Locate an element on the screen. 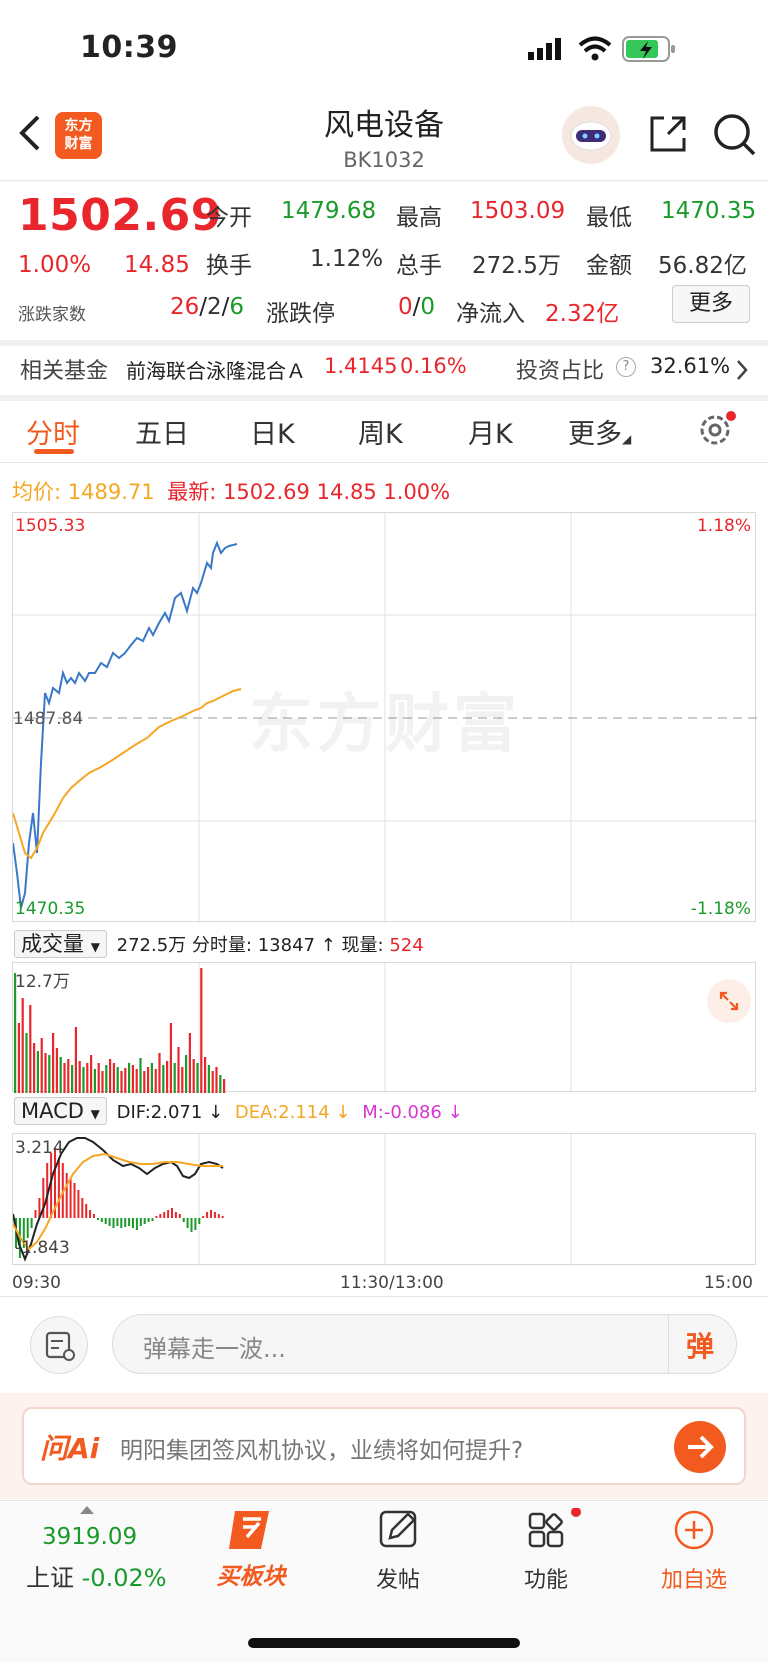 This screenshot has height=1663, width=768. tab-weekly-k: 周K is located at coordinates (380, 431).